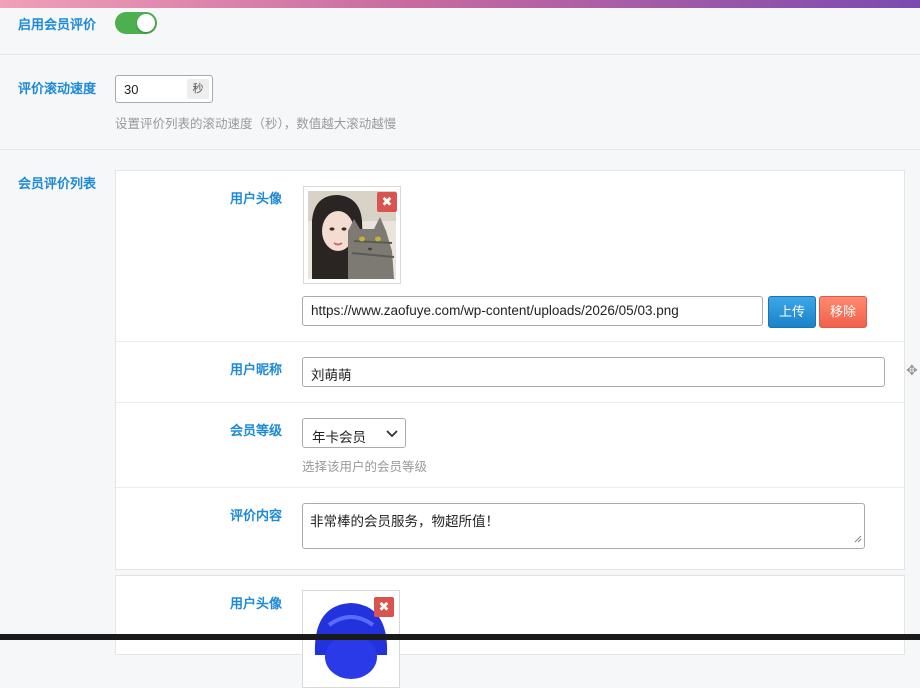  Describe the element at coordinates (593, 372) in the screenshot. I see `nickname-input: 刘萌萌` at that location.